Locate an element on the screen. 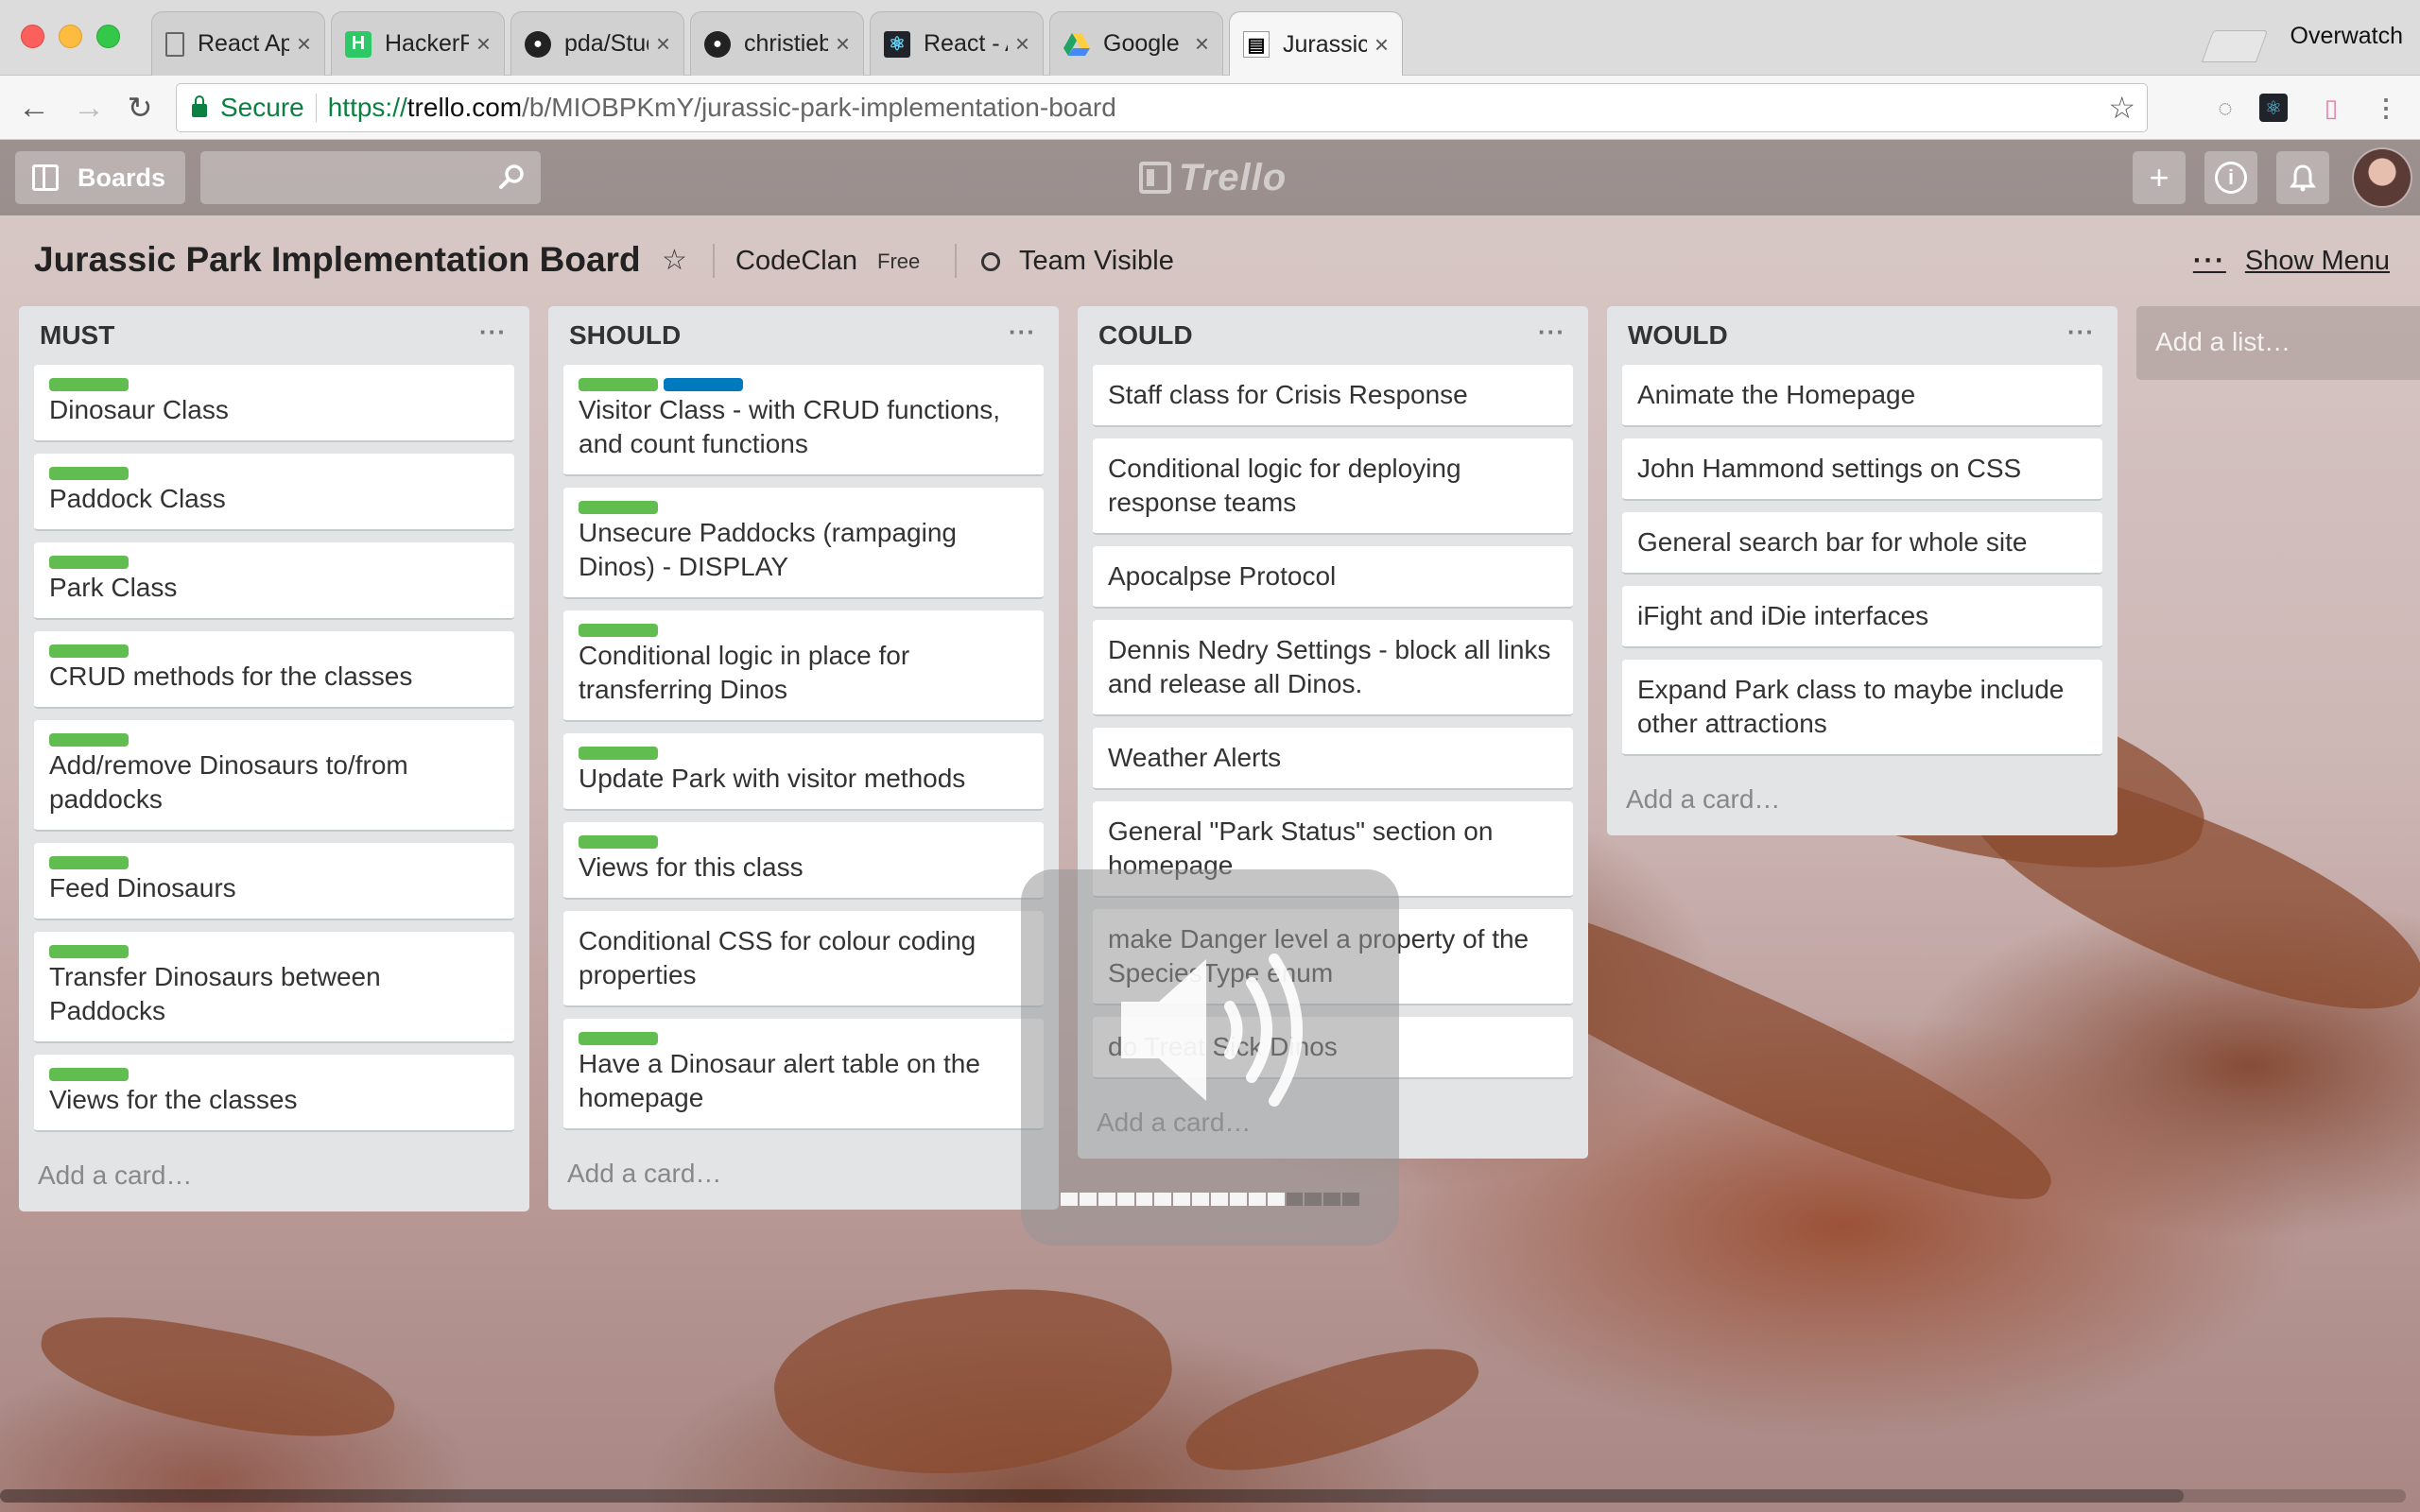 Image resolution: width=2420 pixels, height=1512 pixels. search-input is located at coordinates (370, 177).